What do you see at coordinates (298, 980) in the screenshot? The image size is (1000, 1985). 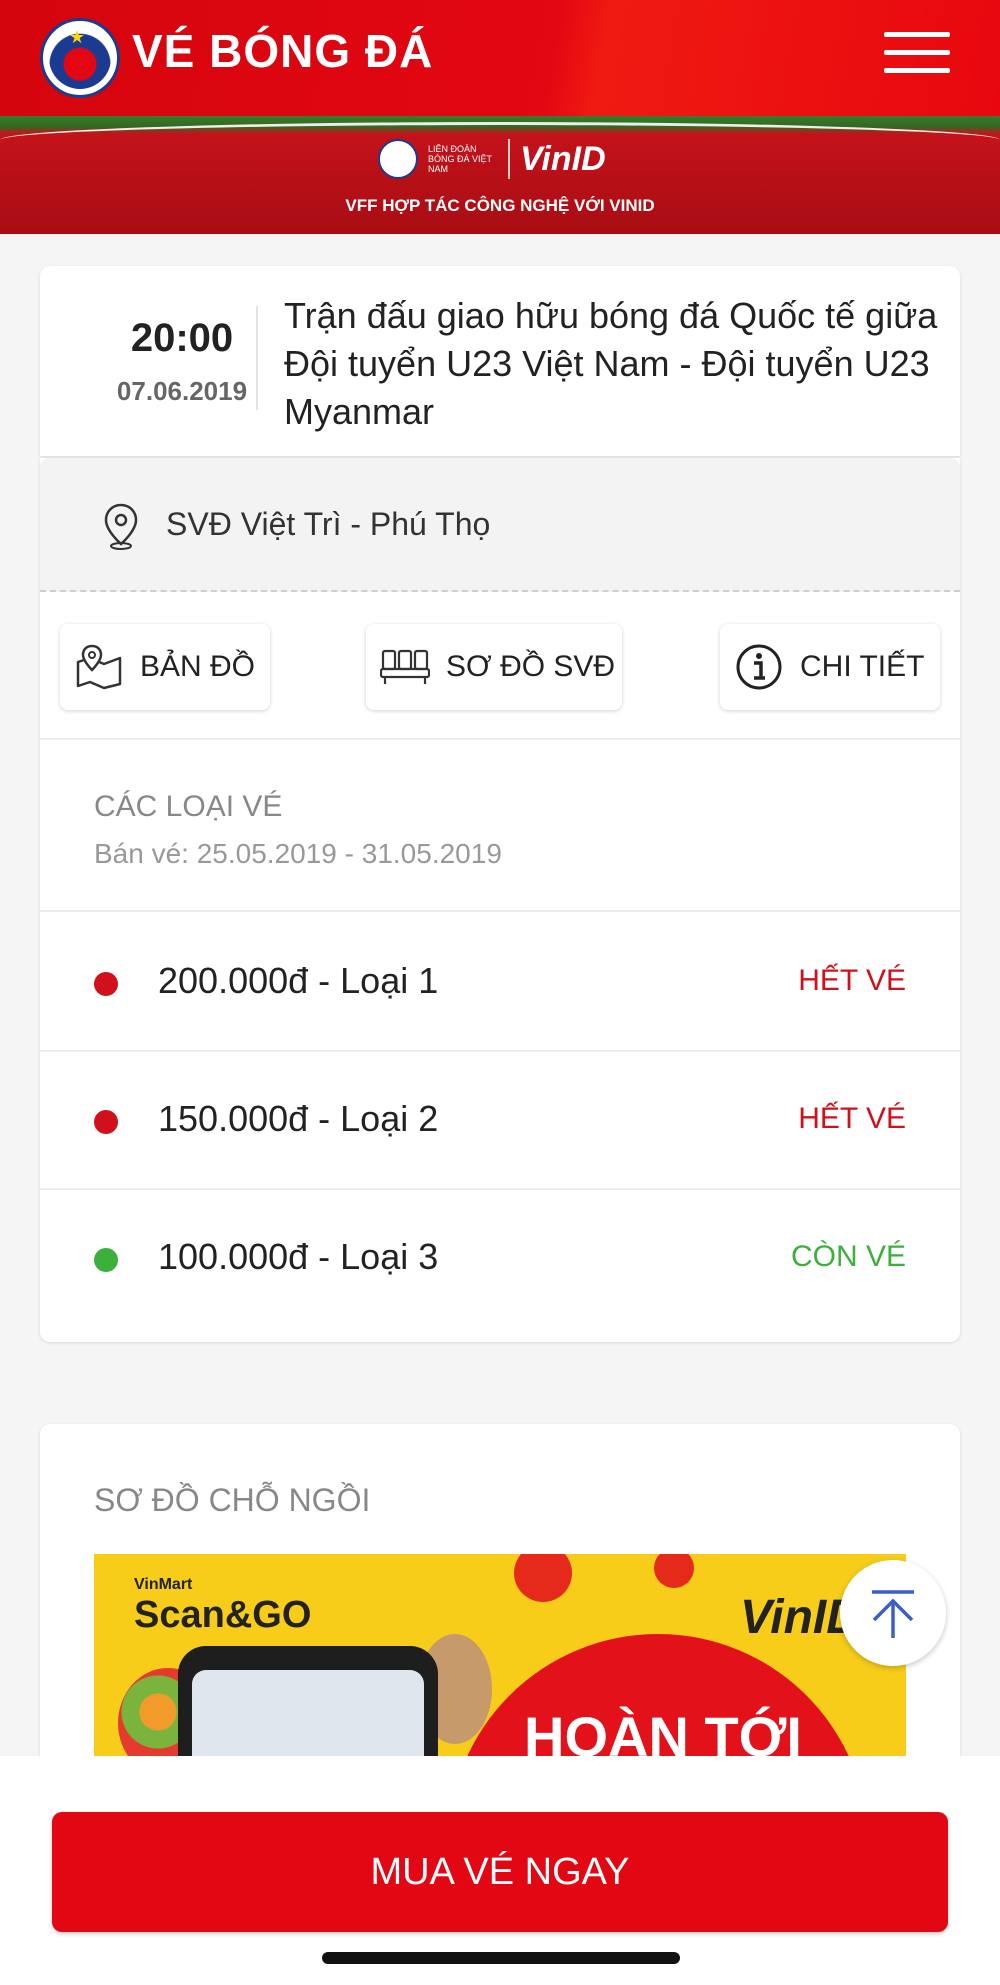 I see `ticket-name: 200.000đ - Loại 1` at bounding box center [298, 980].